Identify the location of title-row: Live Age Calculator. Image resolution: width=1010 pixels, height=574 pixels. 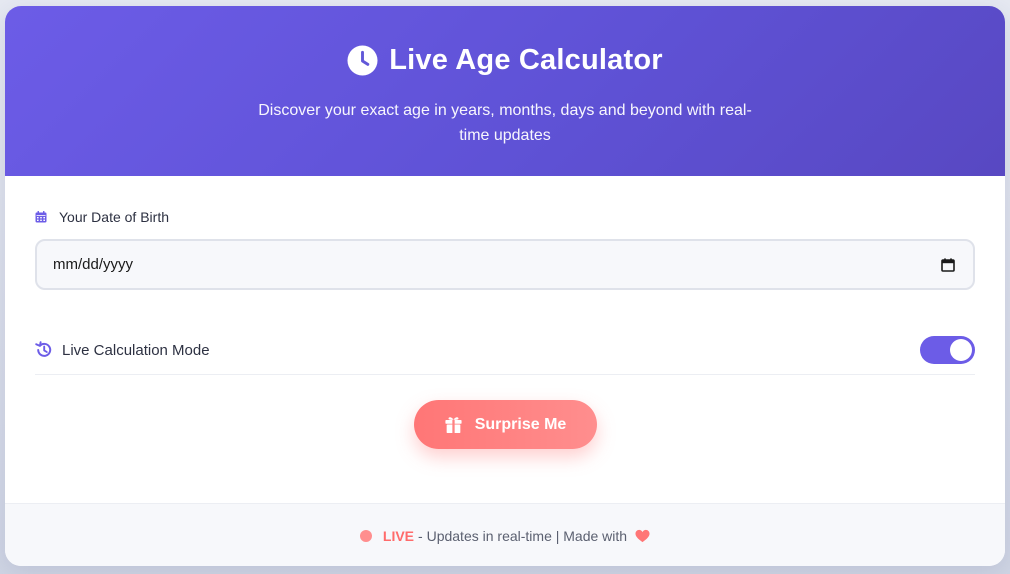
(505, 60).